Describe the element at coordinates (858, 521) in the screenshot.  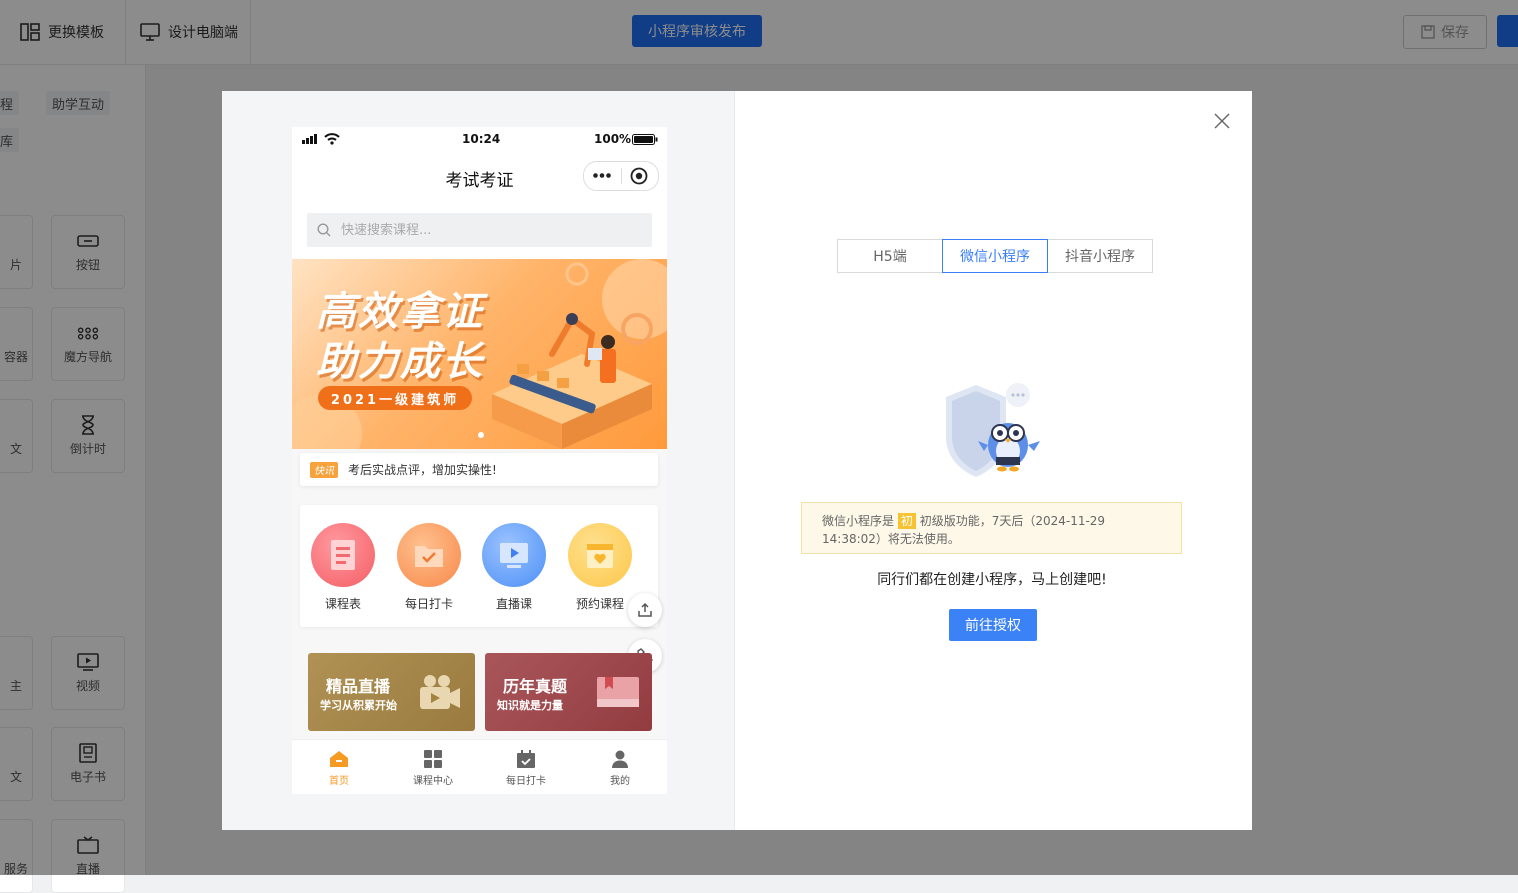
I see `trial-notice-prefix: 微信小程序是` at that location.